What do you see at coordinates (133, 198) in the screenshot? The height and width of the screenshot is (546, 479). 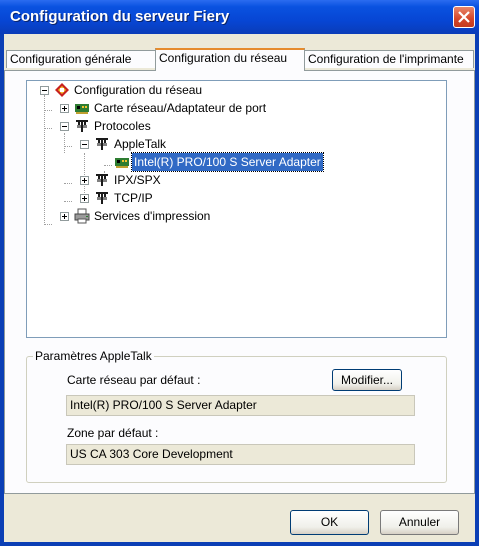 I see `tree-label-tcpip: TCP/IP` at bounding box center [133, 198].